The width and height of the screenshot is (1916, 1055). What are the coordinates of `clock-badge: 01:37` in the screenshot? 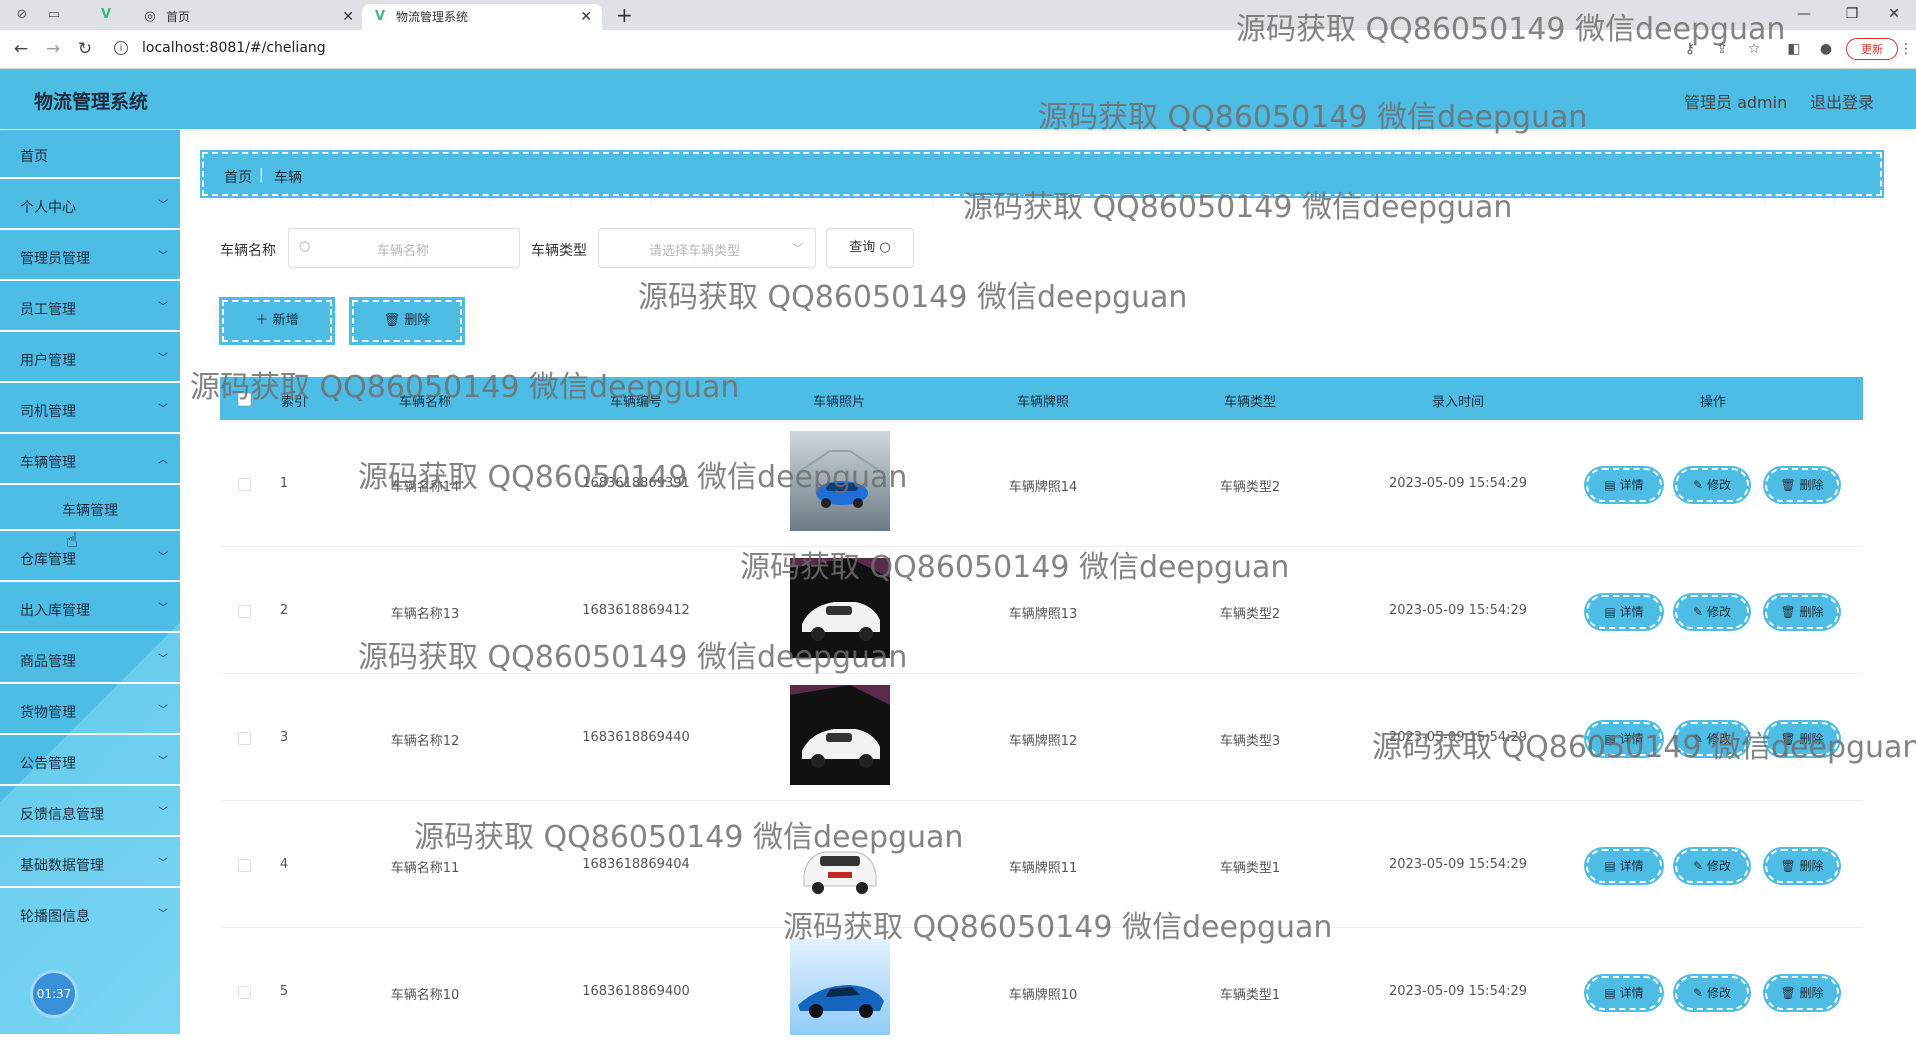 It's located at (54, 994).